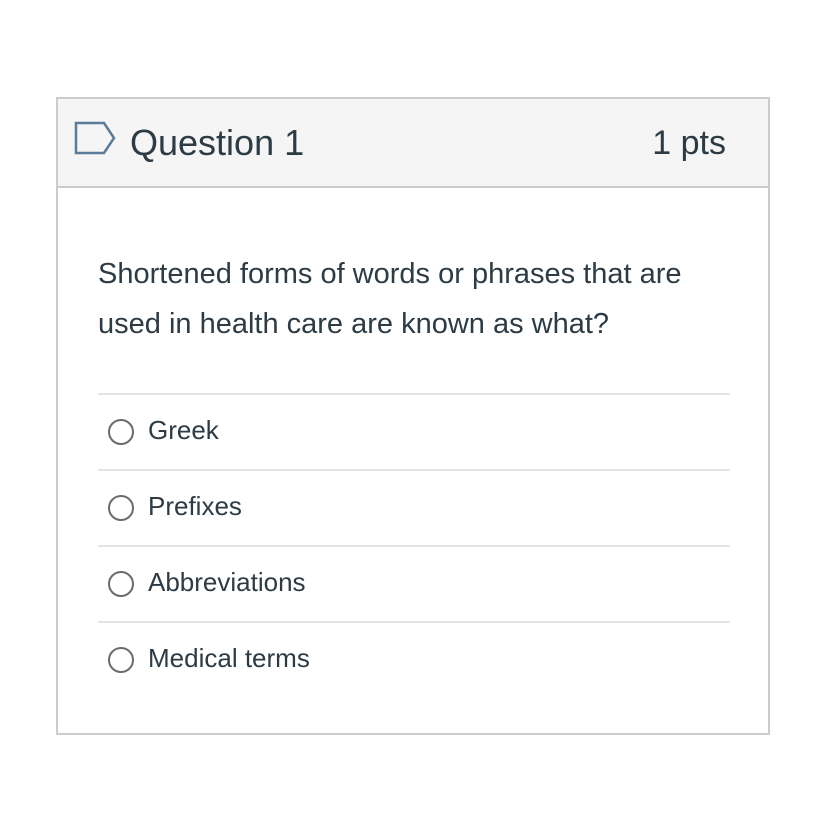  Describe the element at coordinates (217, 142) in the screenshot. I see `question-title: Question 1` at that location.